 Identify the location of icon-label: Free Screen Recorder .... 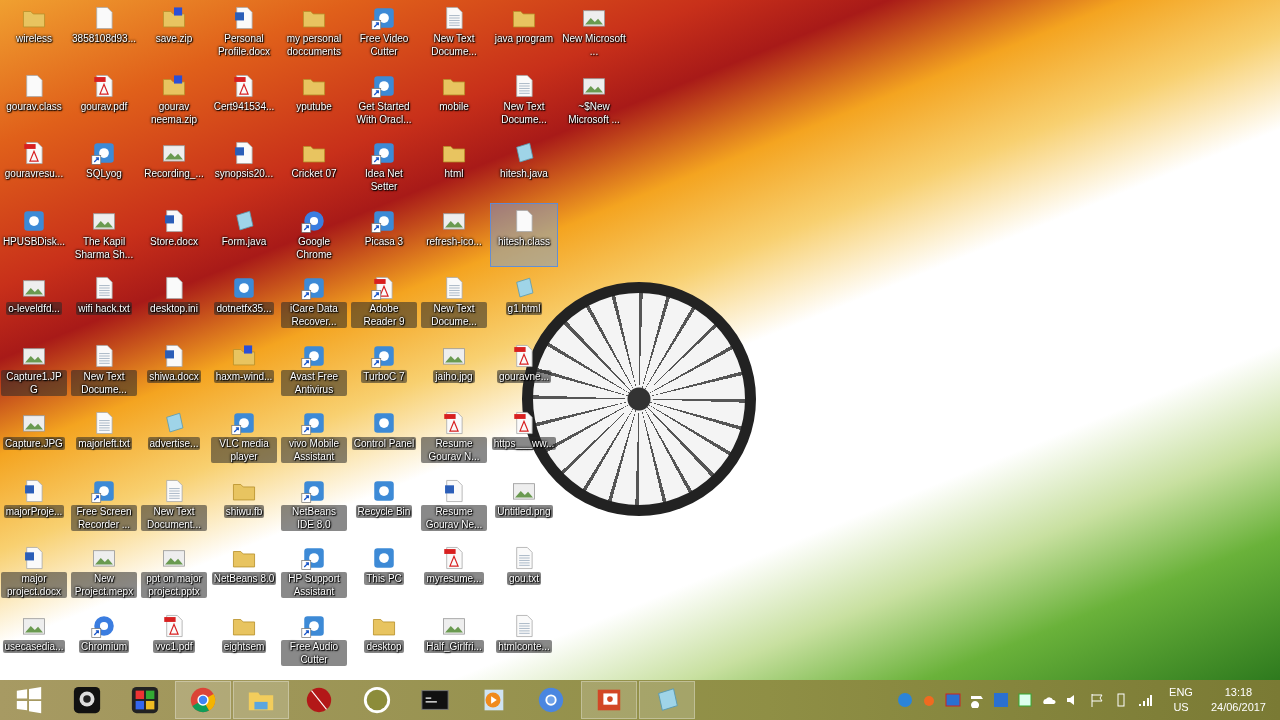
(104, 517).